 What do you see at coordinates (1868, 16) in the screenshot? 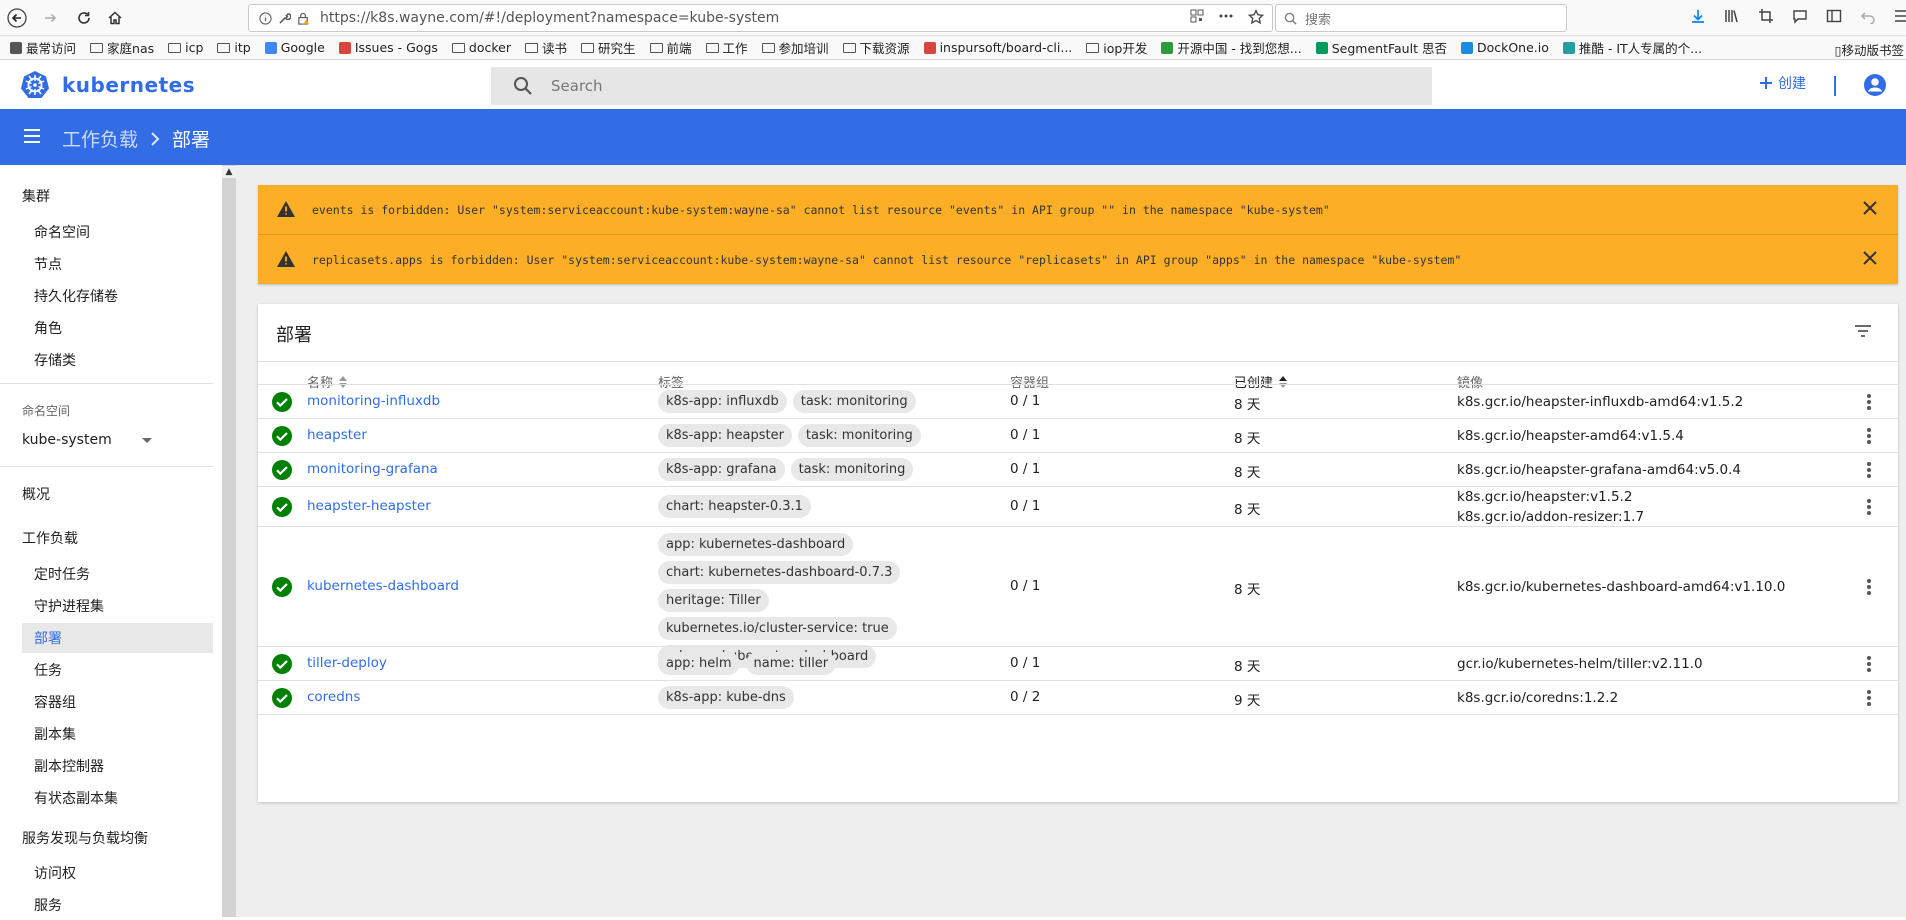
I see `undo-icon` at bounding box center [1868, 16].